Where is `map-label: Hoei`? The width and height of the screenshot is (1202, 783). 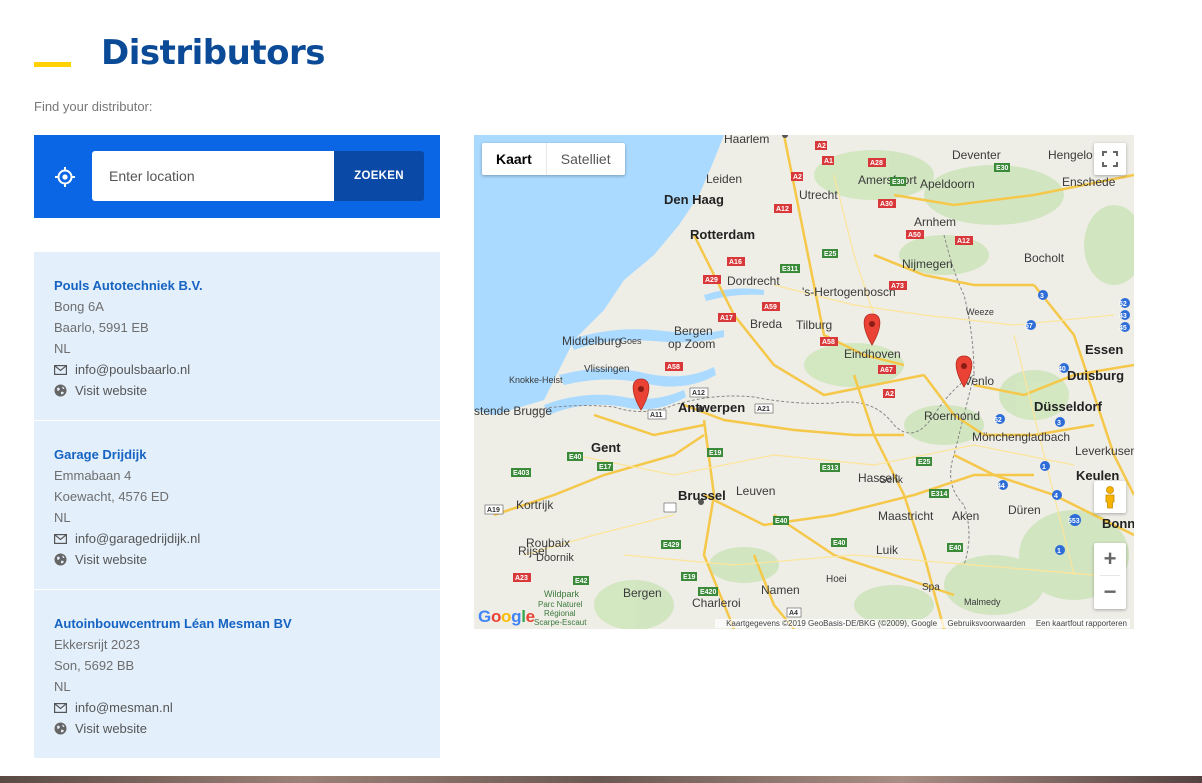
map-label: Hoei is located at coordinates (836, 579).